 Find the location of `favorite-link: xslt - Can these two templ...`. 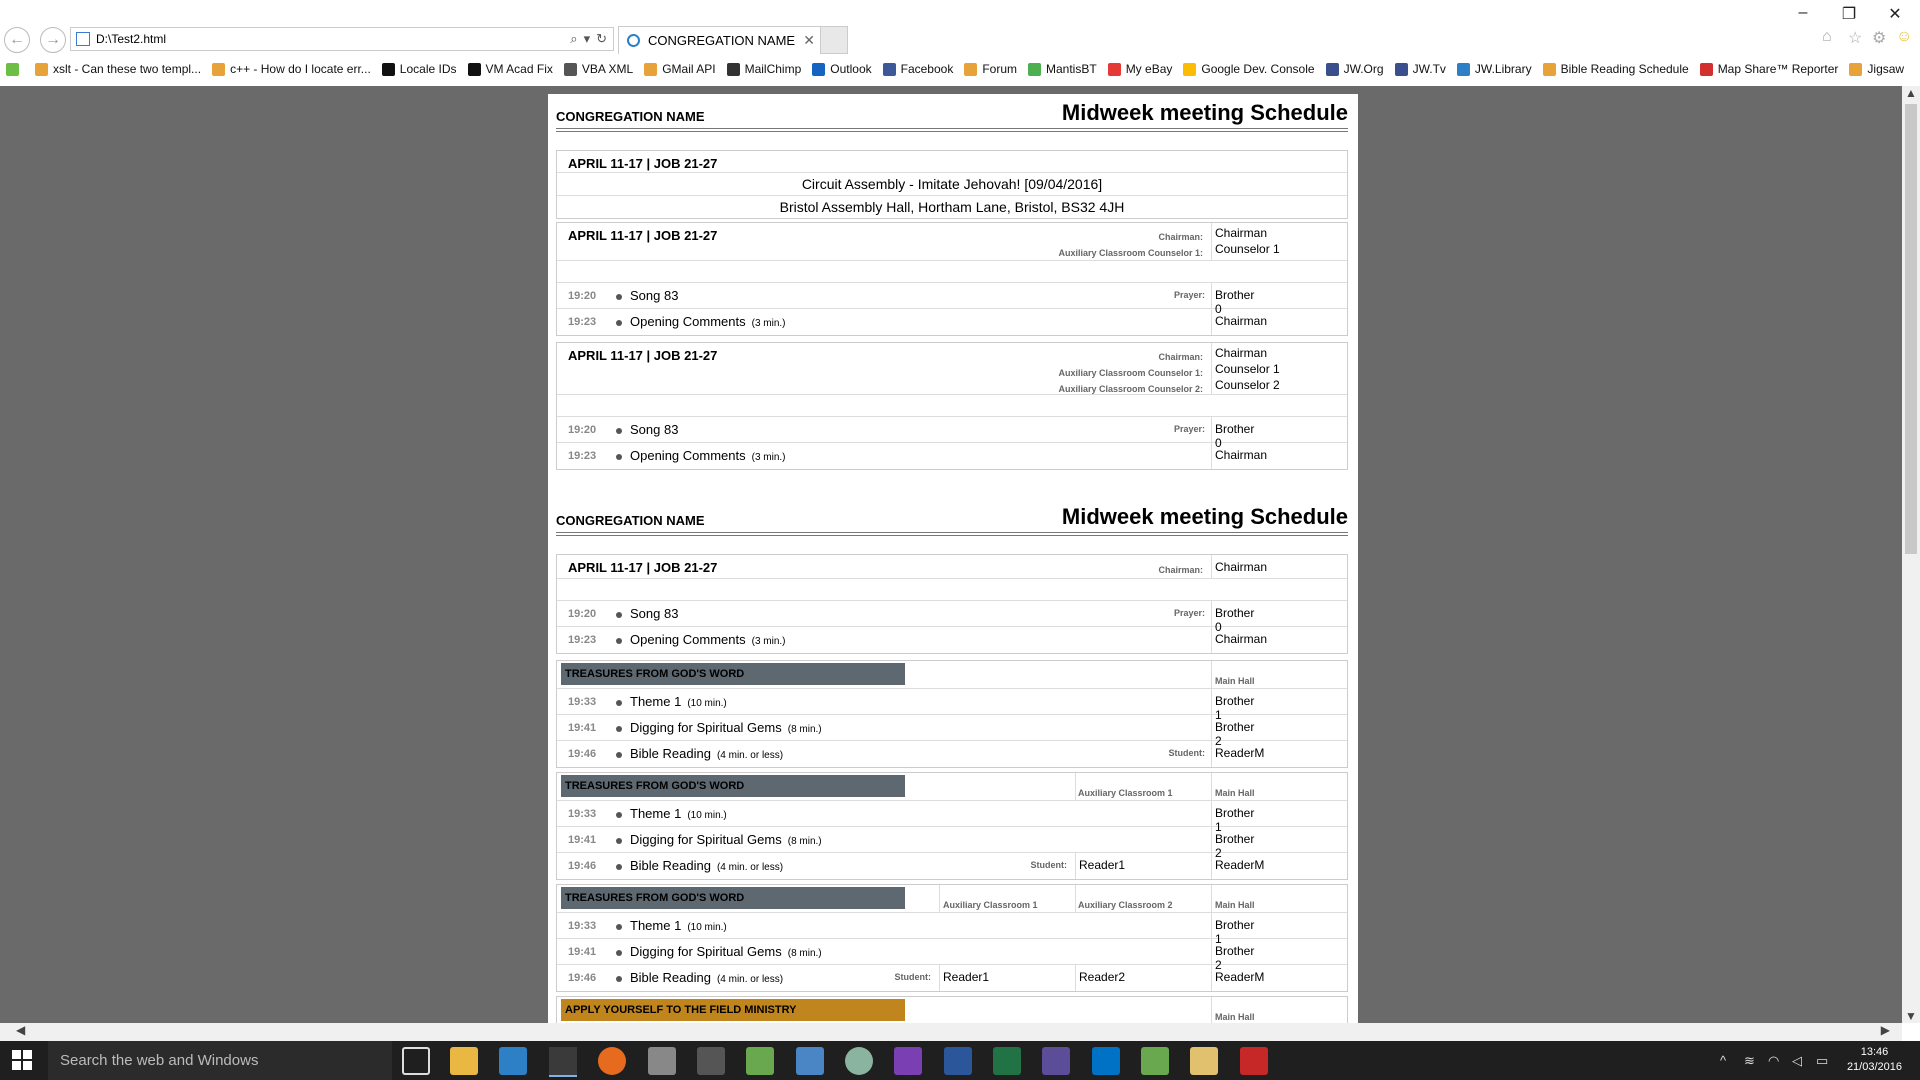

favorite-link: xslt - Can these two templ... is located at coordinates (118, 69).